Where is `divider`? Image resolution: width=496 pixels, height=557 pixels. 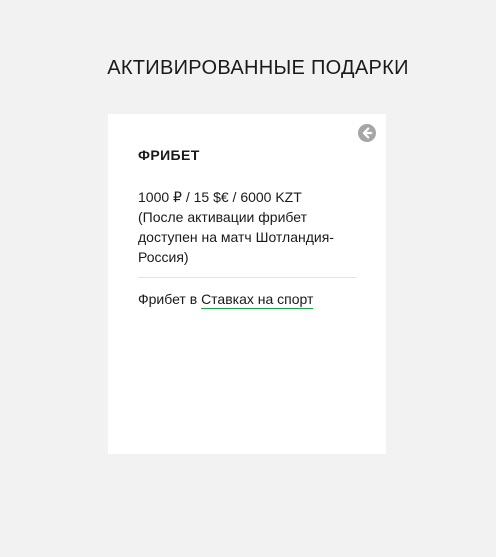 divider is located at coordinates (247, 277).